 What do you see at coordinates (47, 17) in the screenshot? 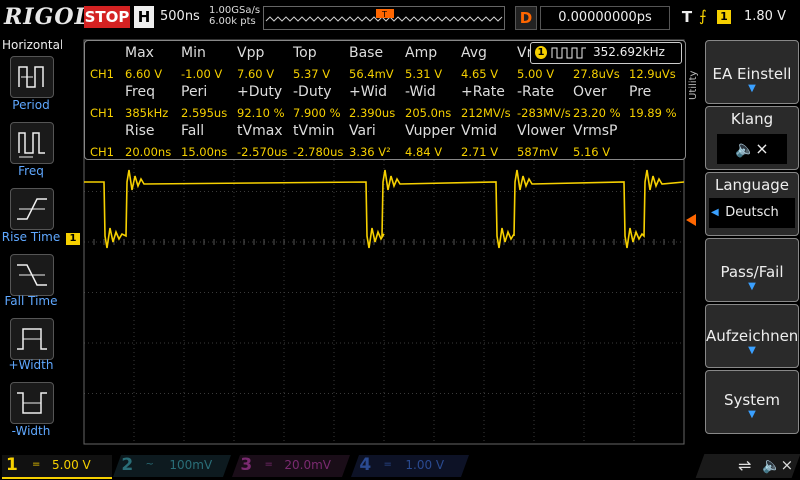
I see `brand-logo: RIGOL` at bounding box center [47, 17].